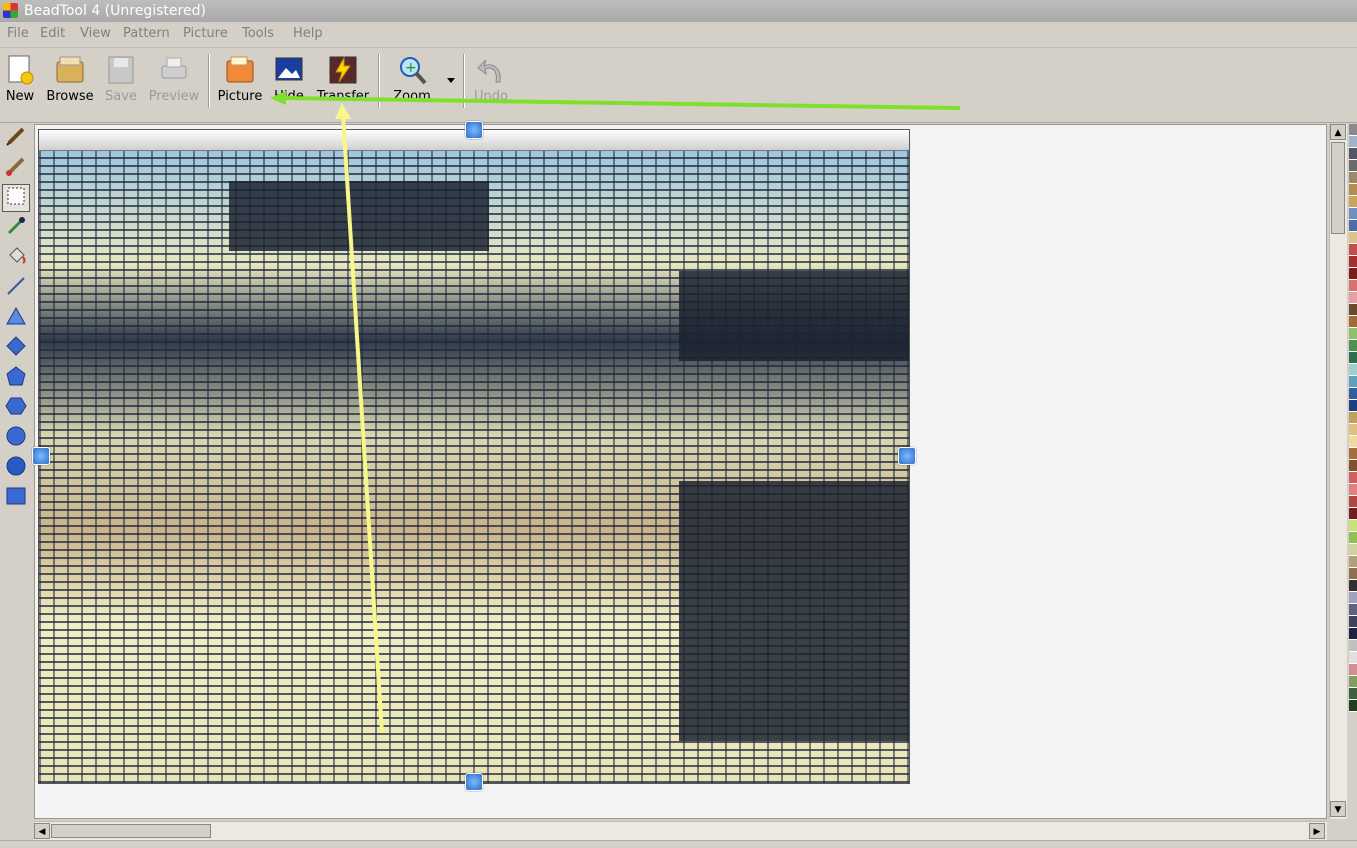 The width and height of the screenshot is (1357, 848). What do you see at coordinates (451, 80) in the screenshot?
I see `zoom-dropdown-icon` at bounding box center [451, 80].